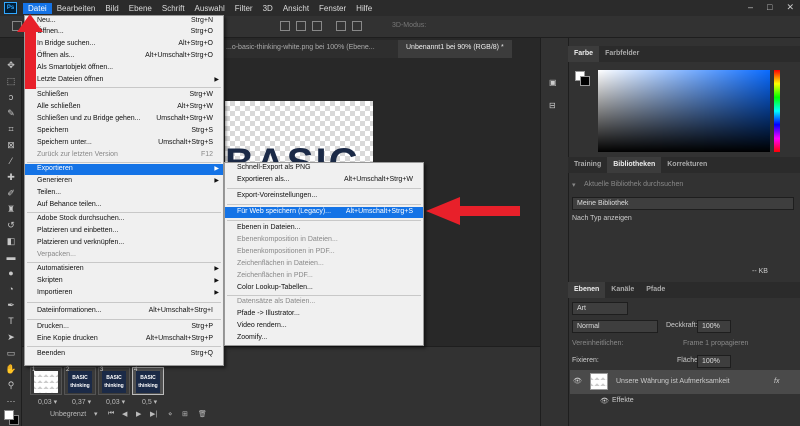 The image size is (800, 426). Describe the element at coordinates (577, 381) in the screenshot. I see `layer-visibility-icon: 👁` at that location.